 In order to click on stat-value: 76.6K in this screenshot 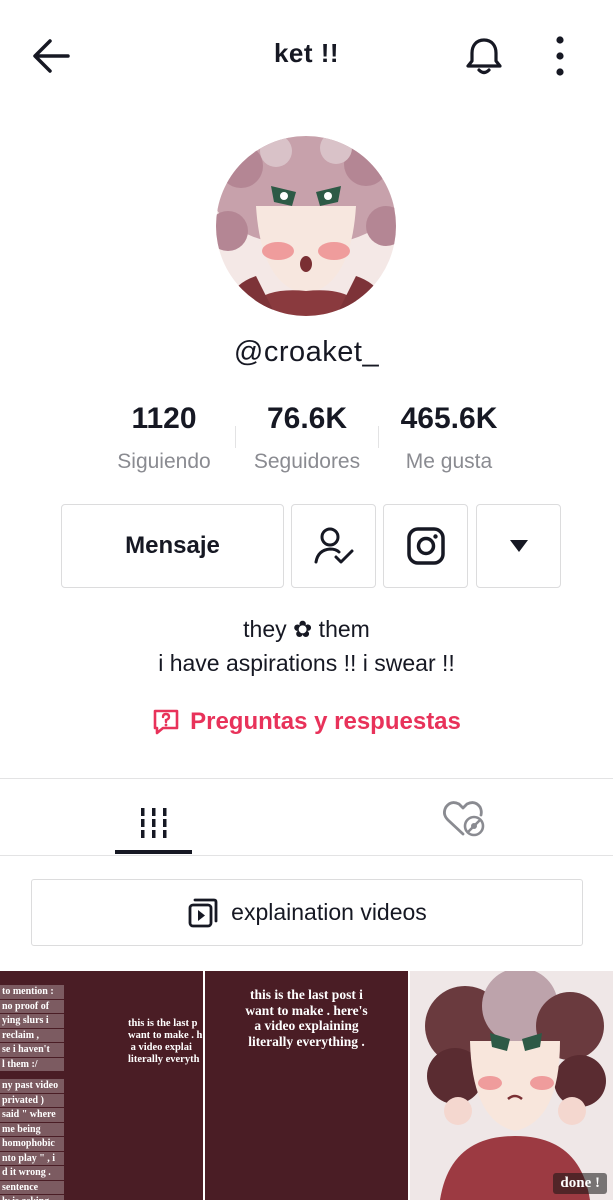, I will do `click(307, 418)`.